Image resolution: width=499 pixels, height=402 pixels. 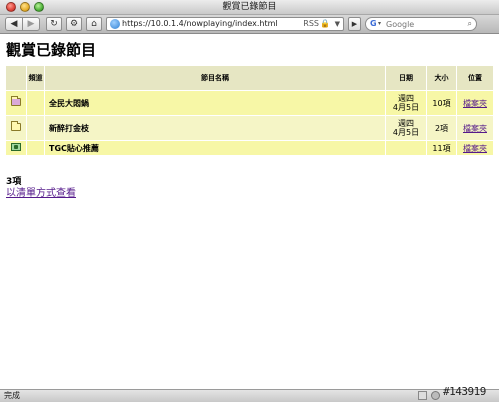 What do you see at coordinates (41, 191) in the screenshot?
I see `list-view-link: 以清單方式查看` at bounding box center [41, 191].